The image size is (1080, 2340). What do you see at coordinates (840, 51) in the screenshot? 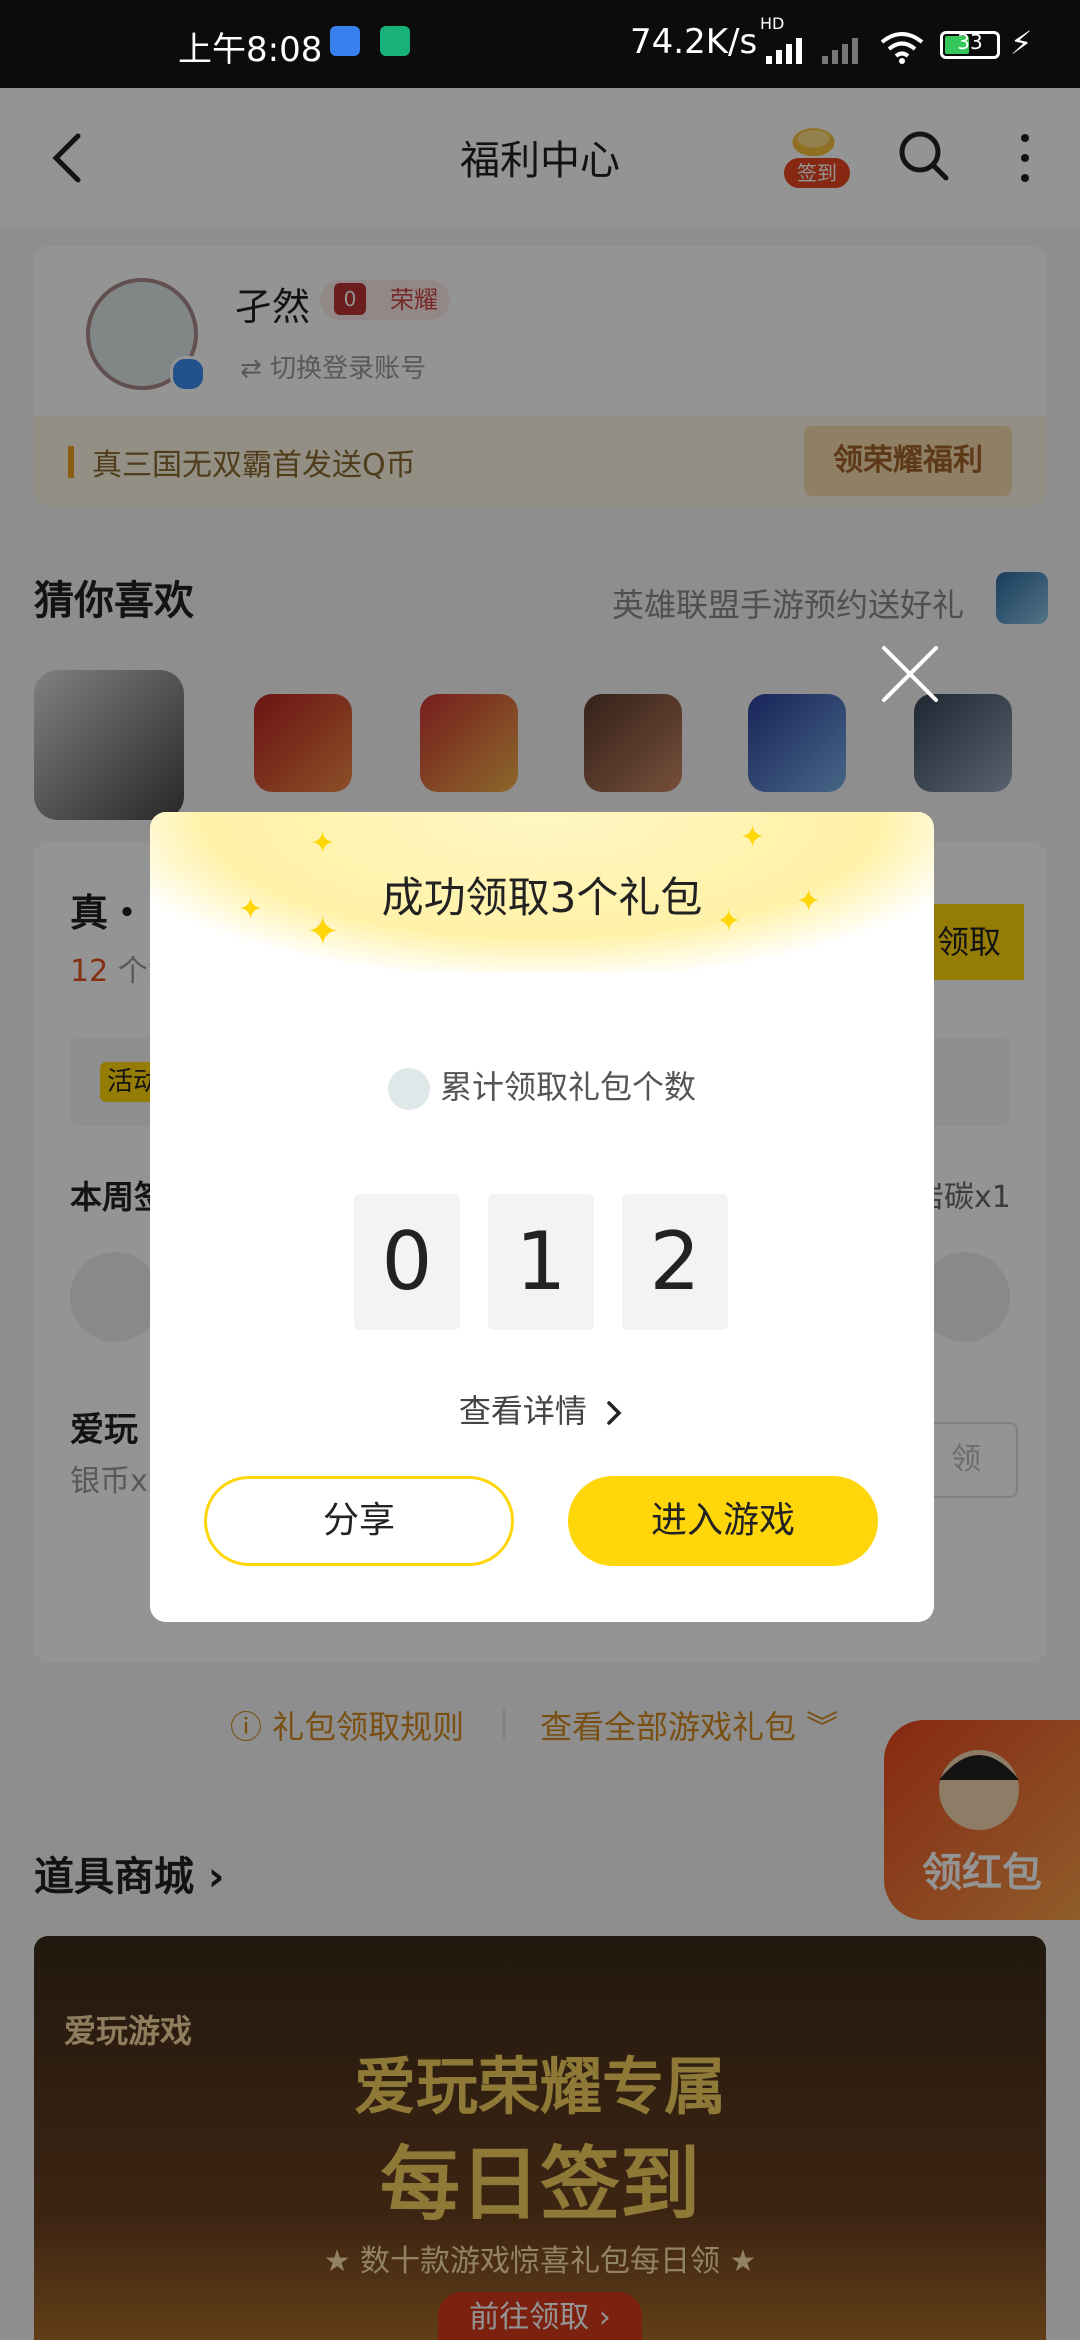
I see `signal-2-icon` at bounding box center [840, 51].